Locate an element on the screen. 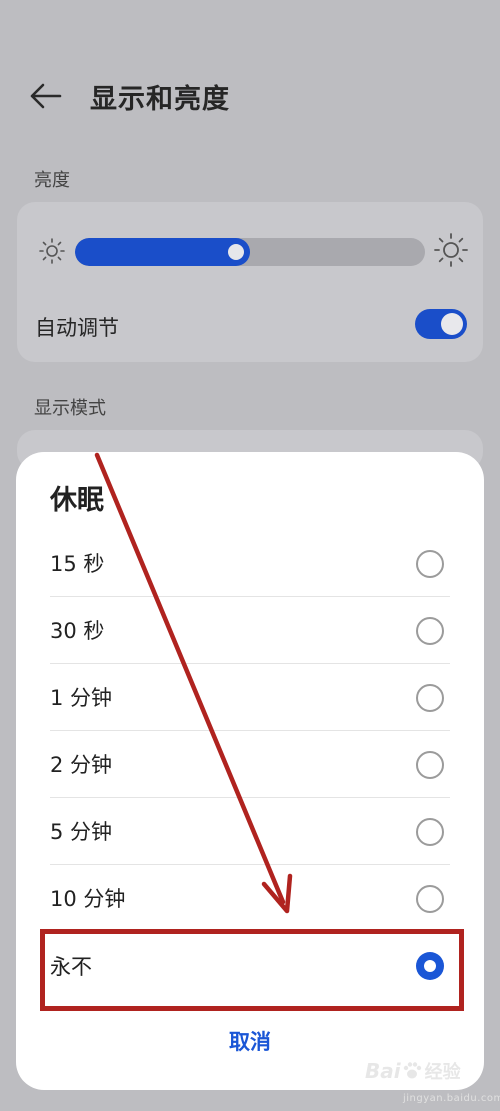 The height and width of the screenshot is (1111, 500). sun-small-icon is located at coordinates (52, 253).